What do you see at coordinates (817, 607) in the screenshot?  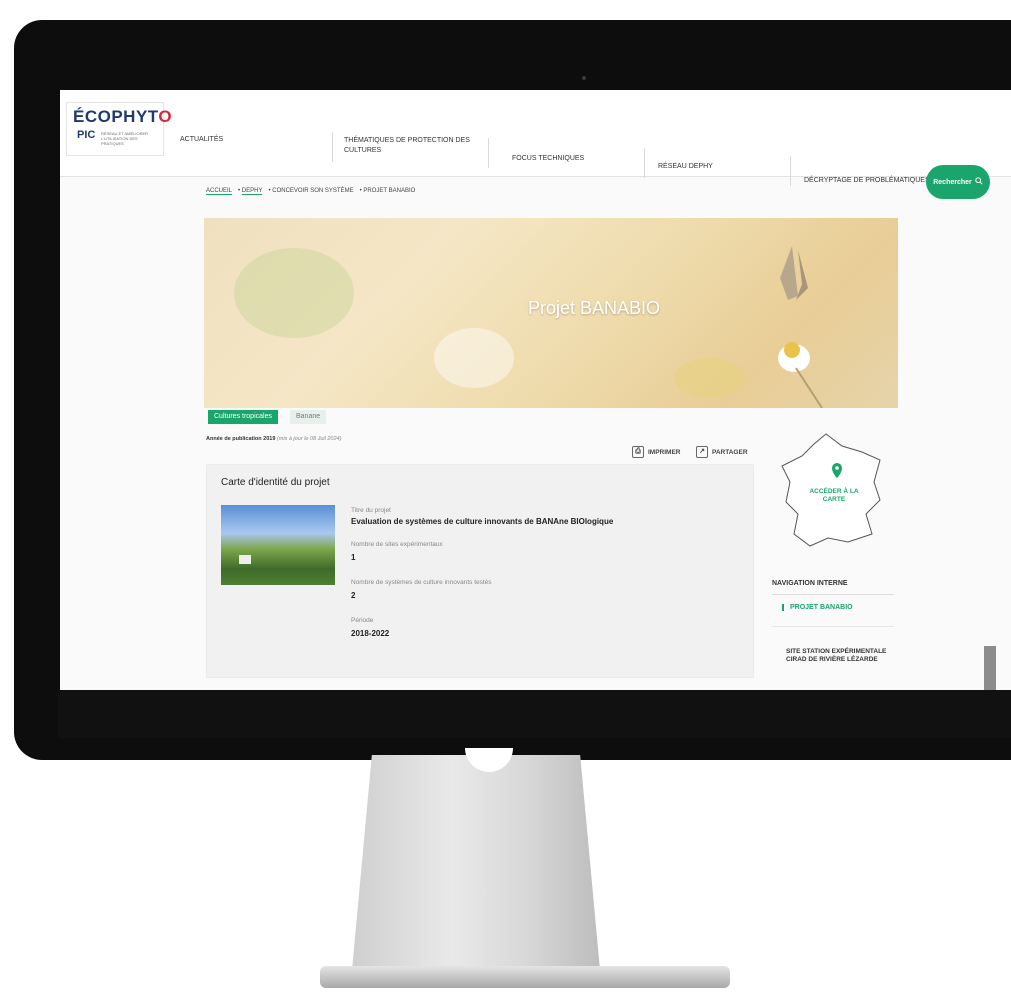 I see `internal-nav-item-projet: PROJET BANABIO` at bounding box center [817, 607].